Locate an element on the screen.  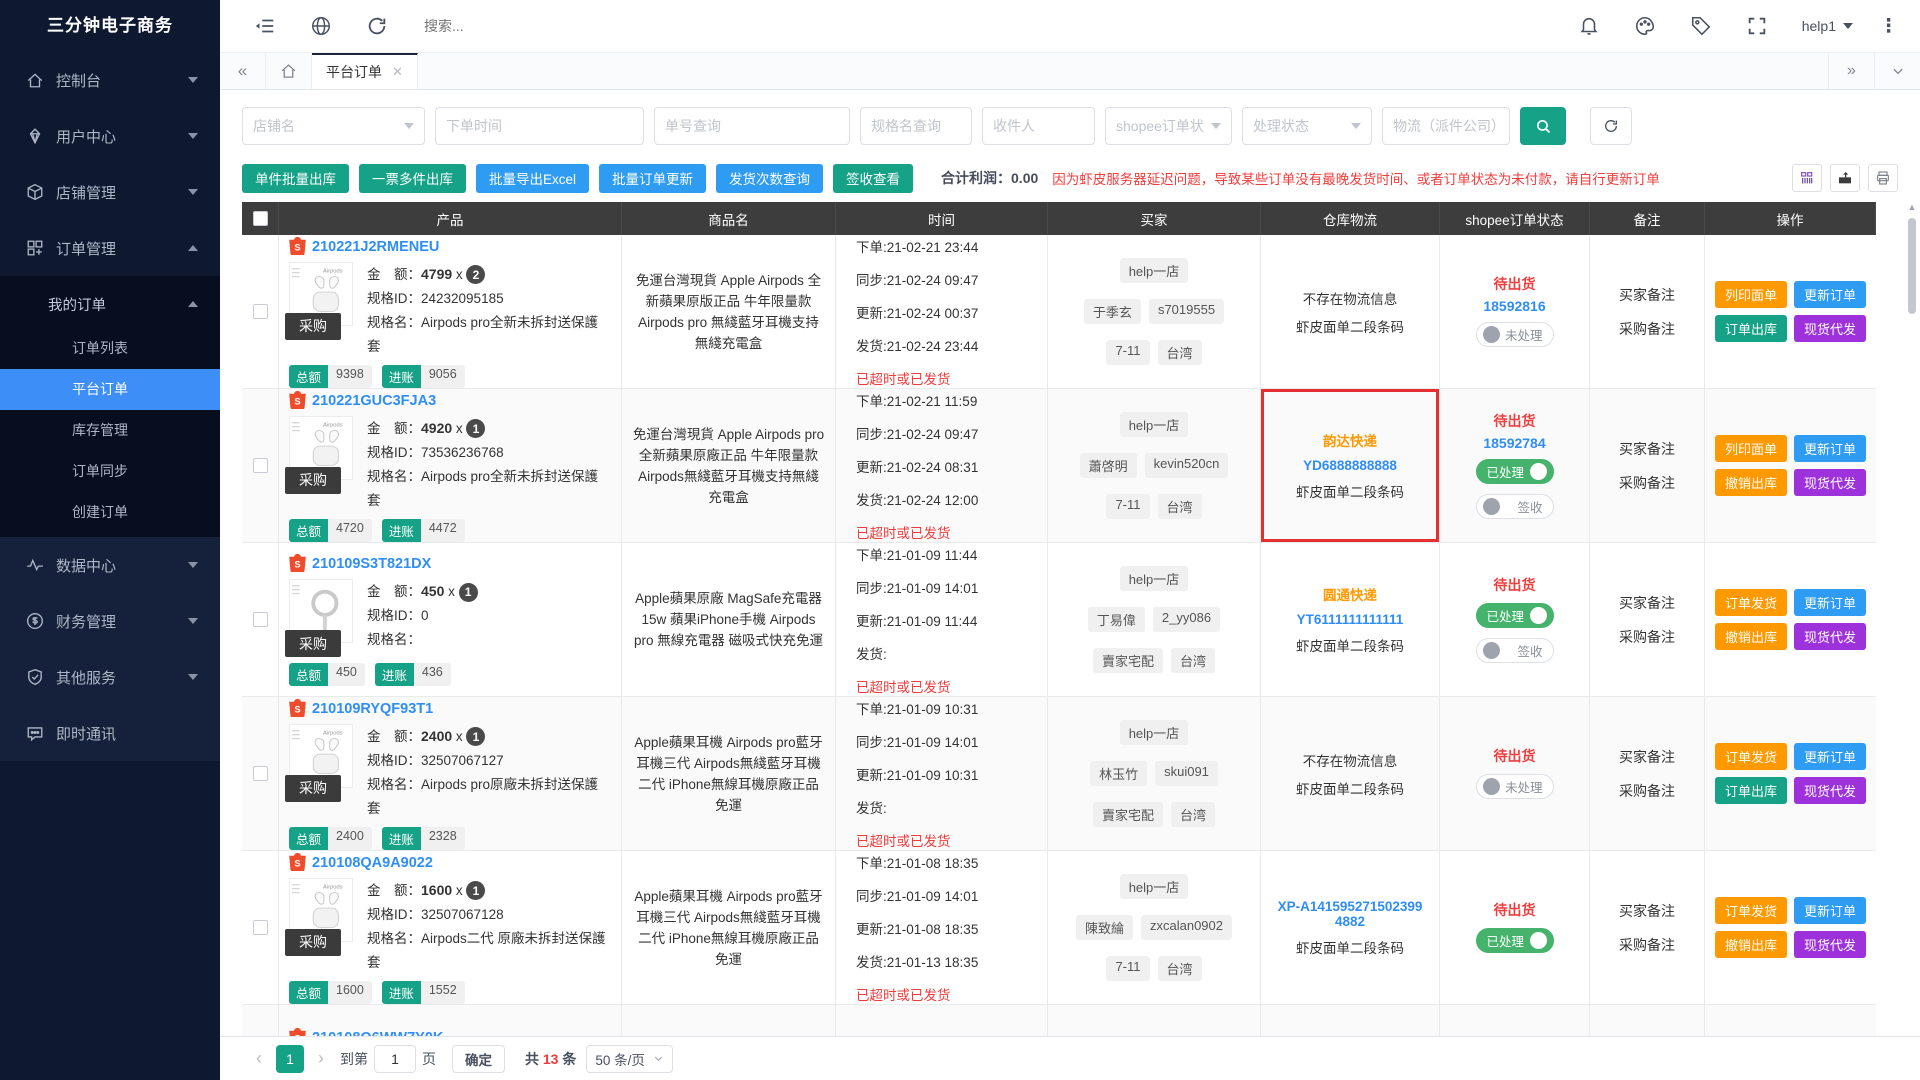
order-link: 210221J2RMENEU is located at coordinates (375, 247).